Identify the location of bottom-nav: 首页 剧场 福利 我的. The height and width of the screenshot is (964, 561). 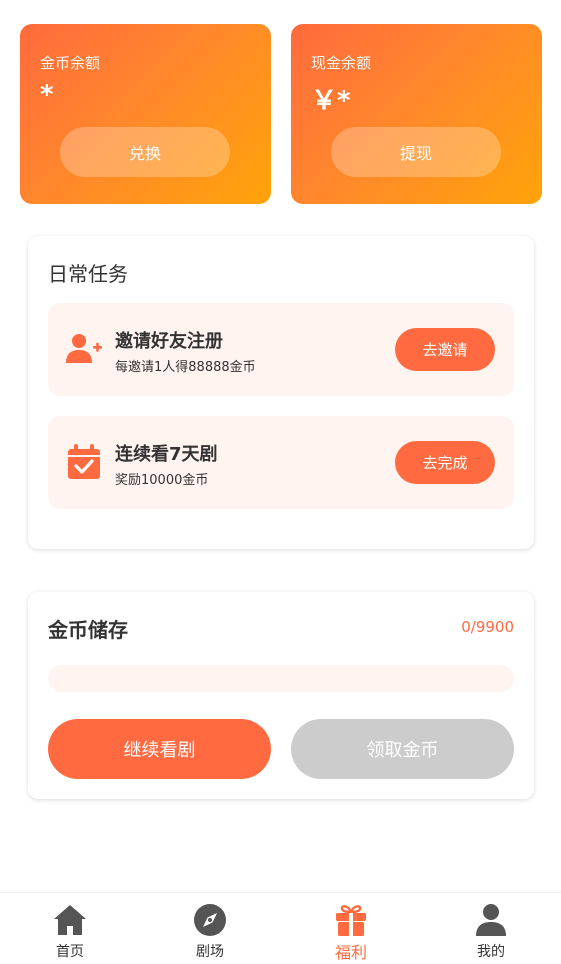
(280, 928).